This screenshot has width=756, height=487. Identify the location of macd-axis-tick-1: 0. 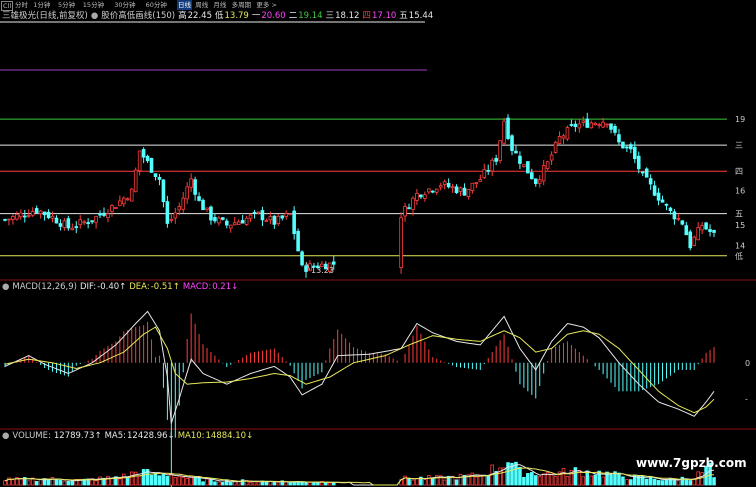
(747, 363).